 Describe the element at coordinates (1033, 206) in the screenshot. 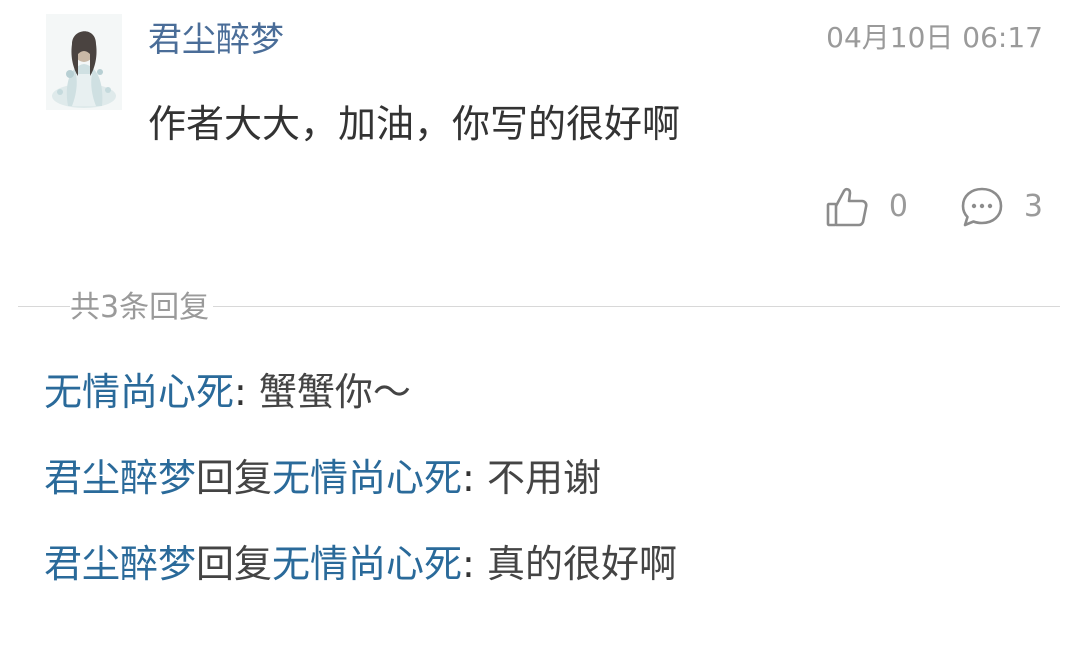

I see `reply-count: 3` at that location.